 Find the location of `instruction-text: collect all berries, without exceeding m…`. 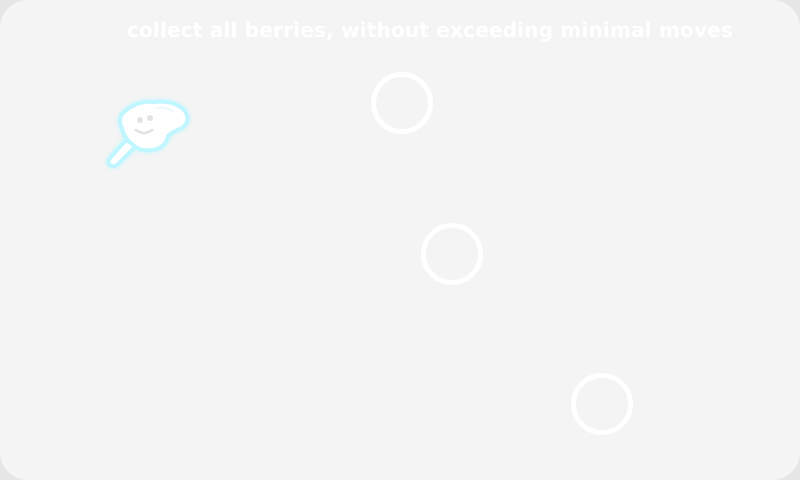

instruction-text: collect all berries, without exceeding m… is located at coordinates (430, 30).